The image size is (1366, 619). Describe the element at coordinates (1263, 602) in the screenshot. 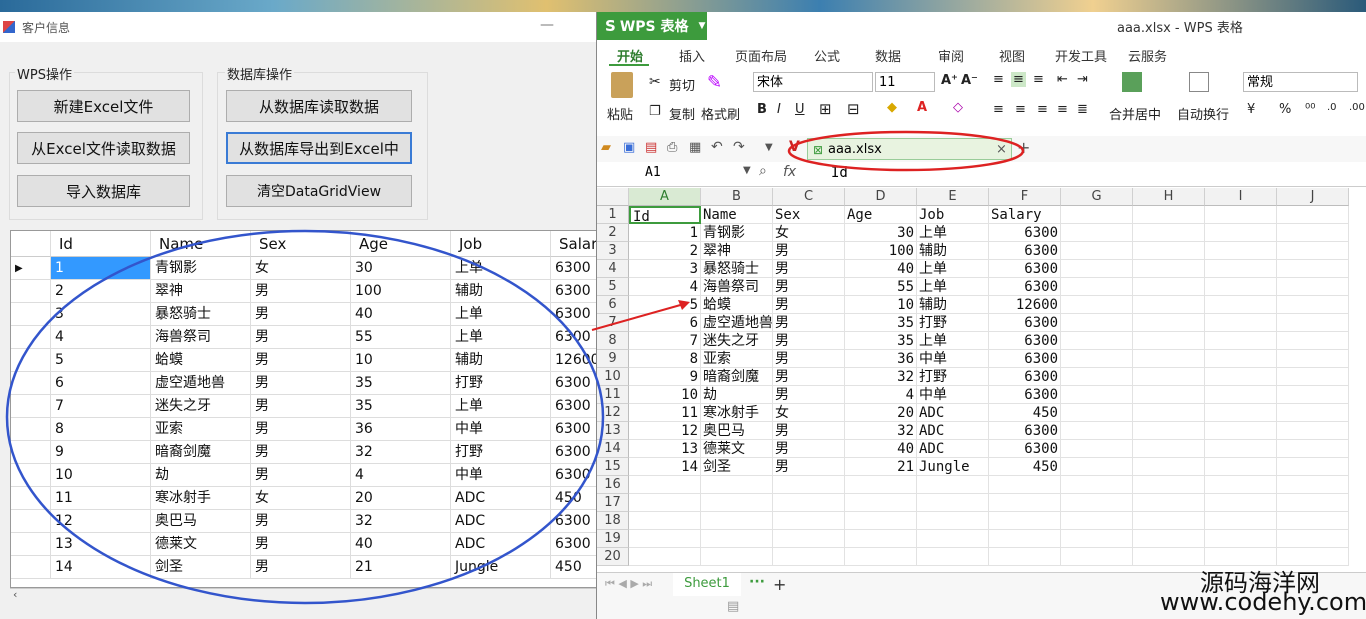

I see `watermark-url: www.codehy.com` at that location.